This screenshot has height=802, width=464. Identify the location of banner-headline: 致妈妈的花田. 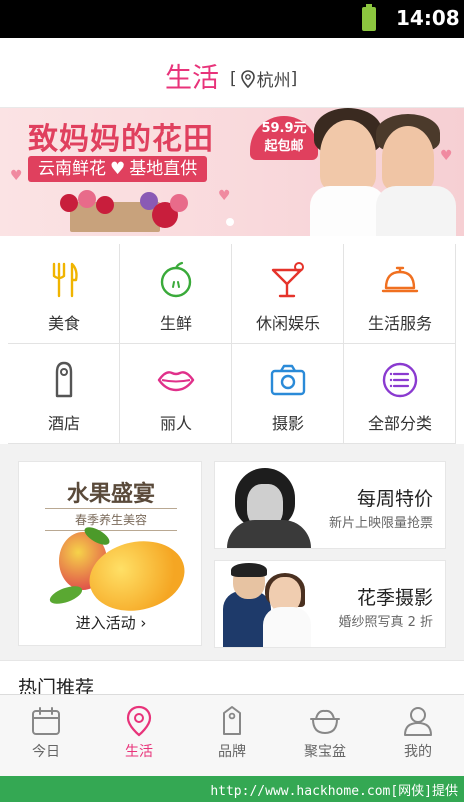
(121, 139).